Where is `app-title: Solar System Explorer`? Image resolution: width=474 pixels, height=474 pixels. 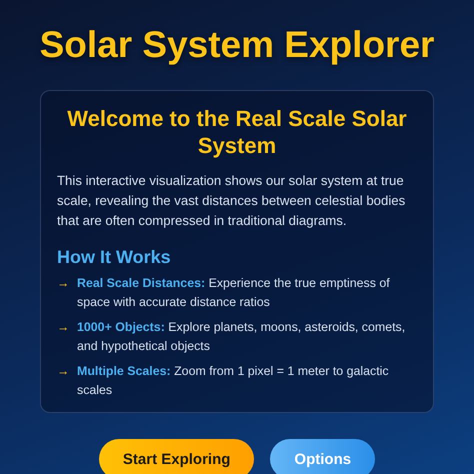
app-title: Solar System Explorer is located at coordinates (237, 45).